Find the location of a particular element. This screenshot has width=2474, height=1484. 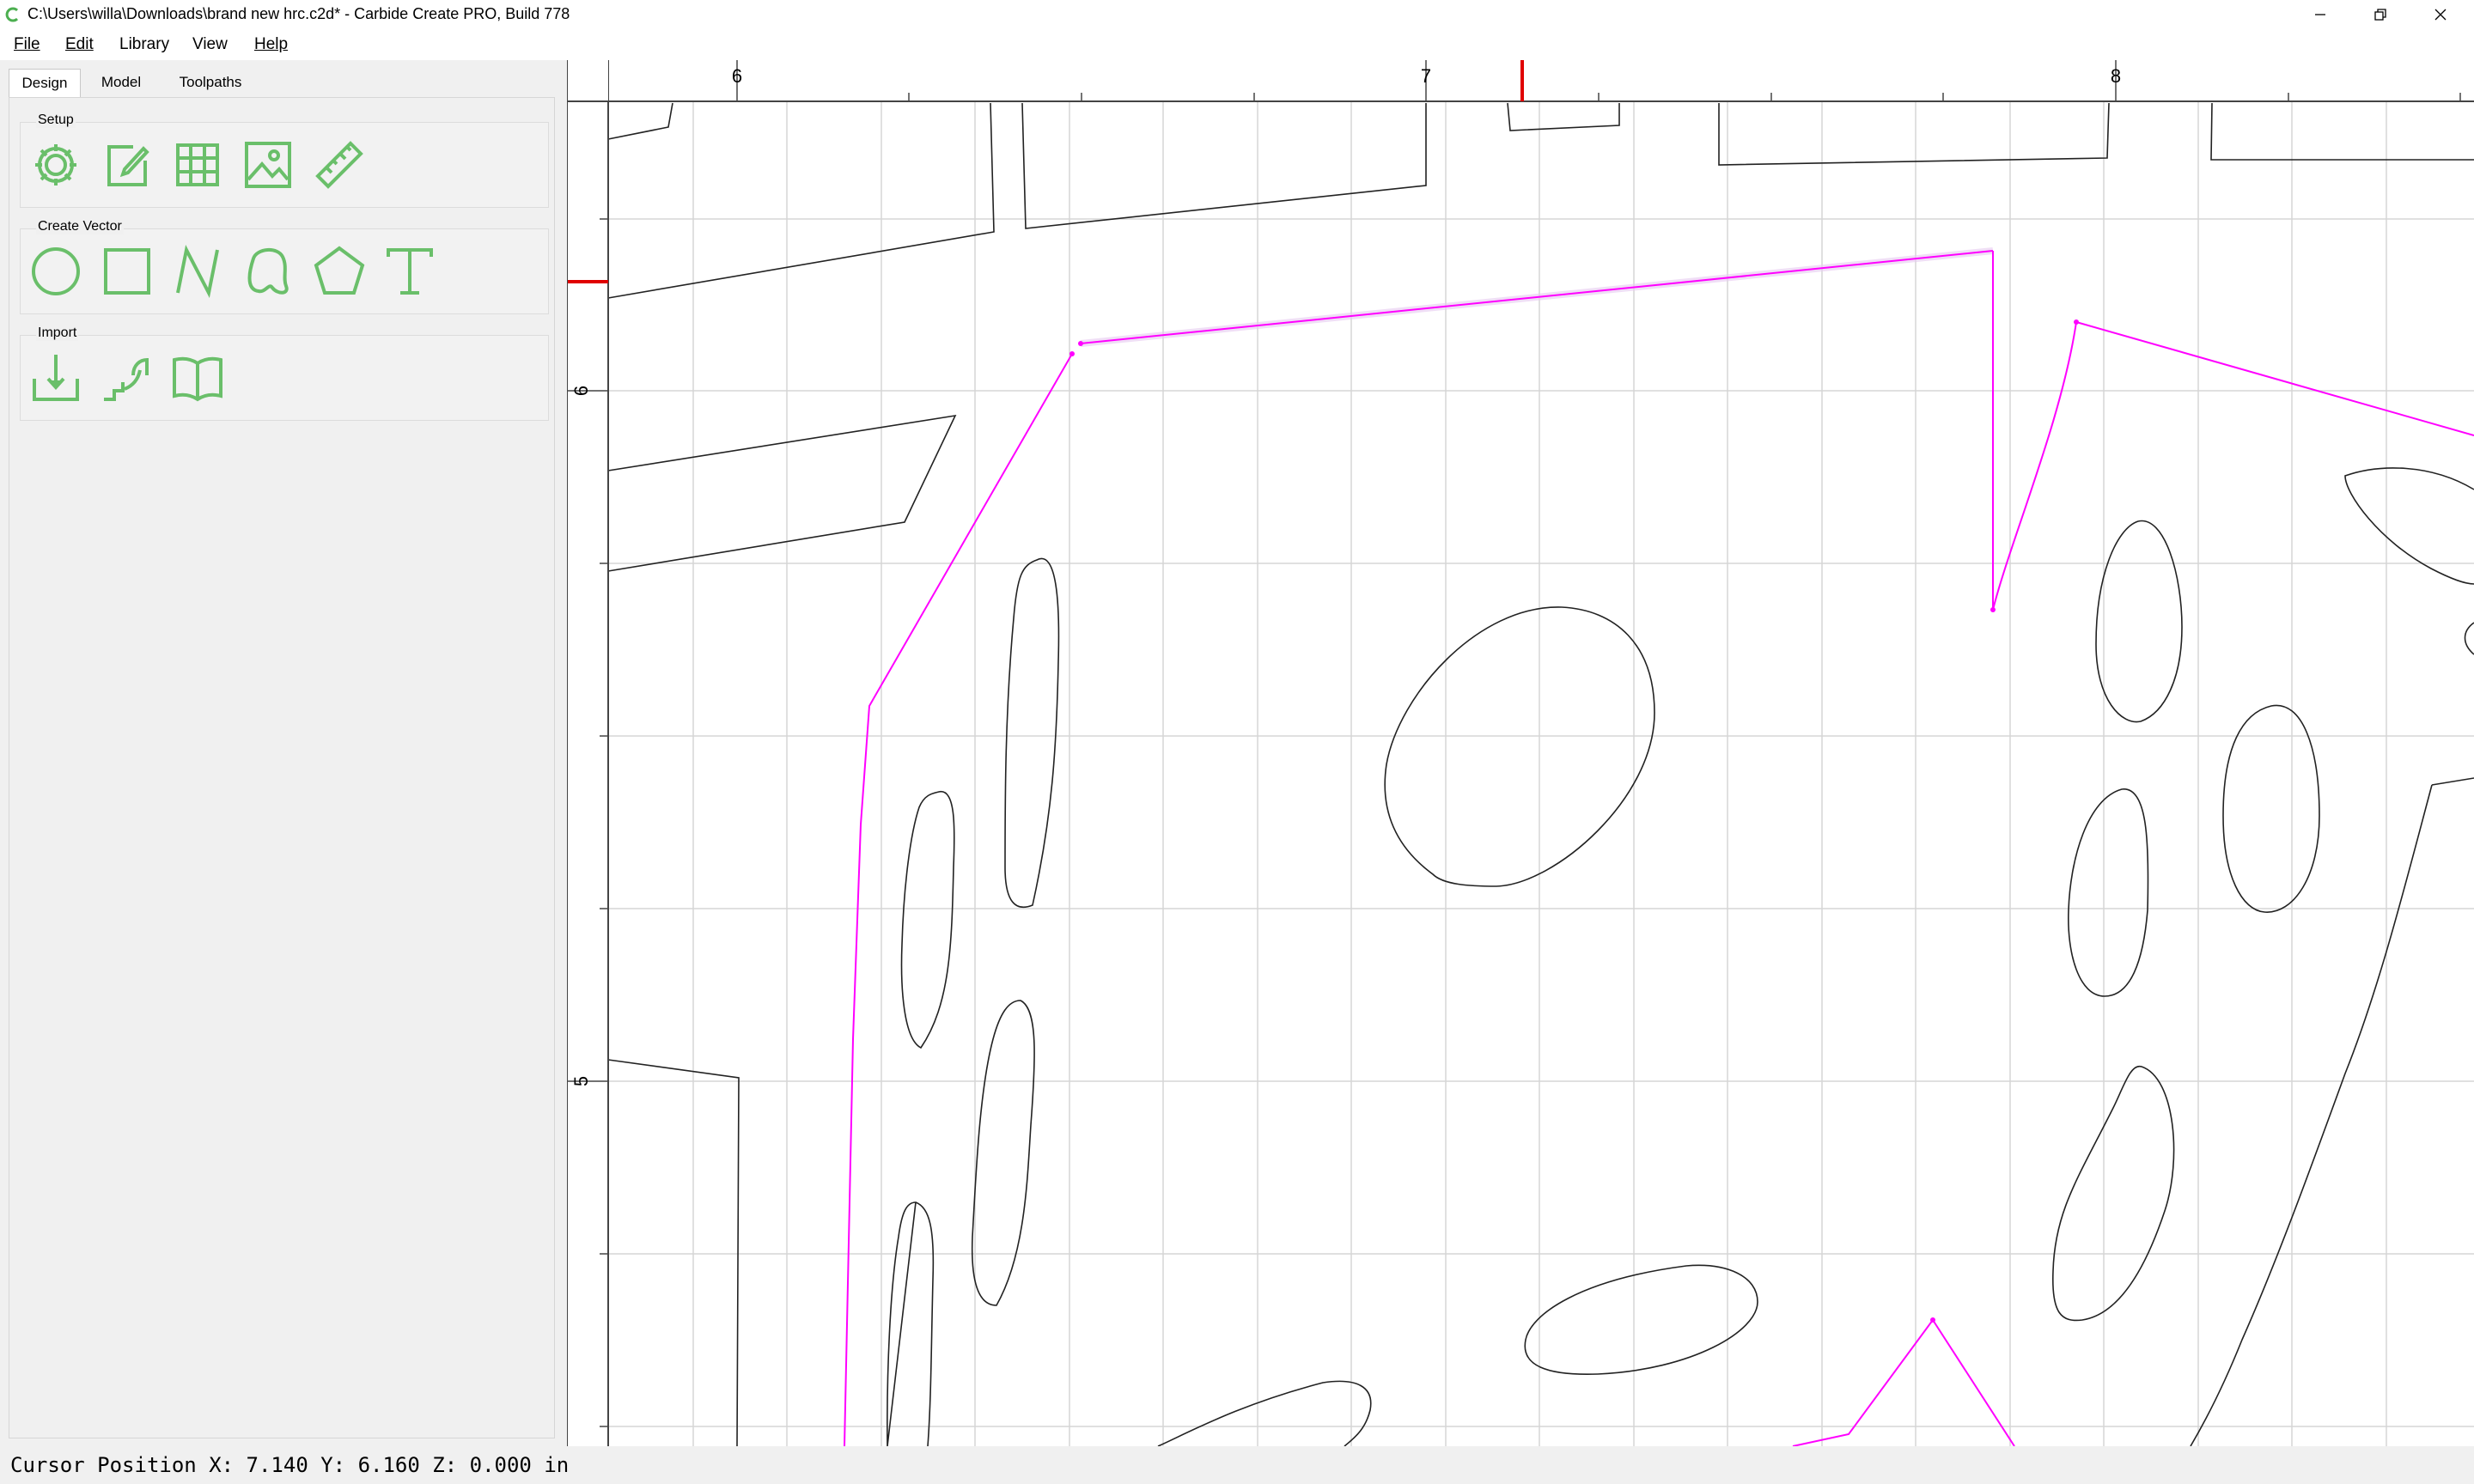

curve-icon is located at coordinates (268, 271).